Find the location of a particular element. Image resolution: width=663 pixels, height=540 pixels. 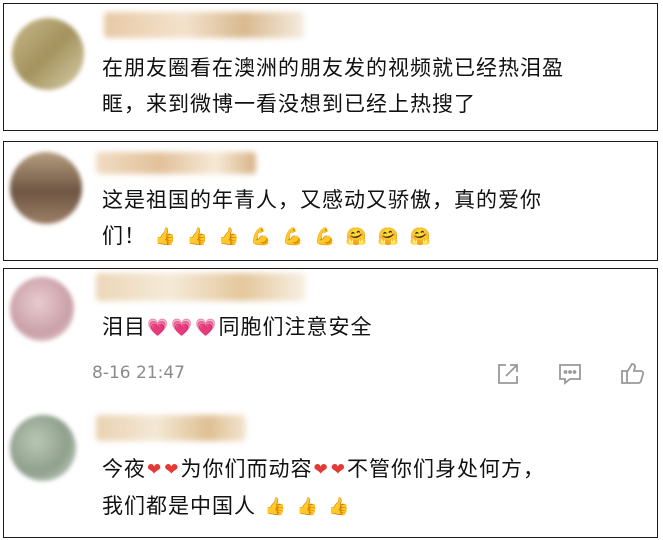

timestamp: 8-16 21:47 is located at coordinates (138, 373).